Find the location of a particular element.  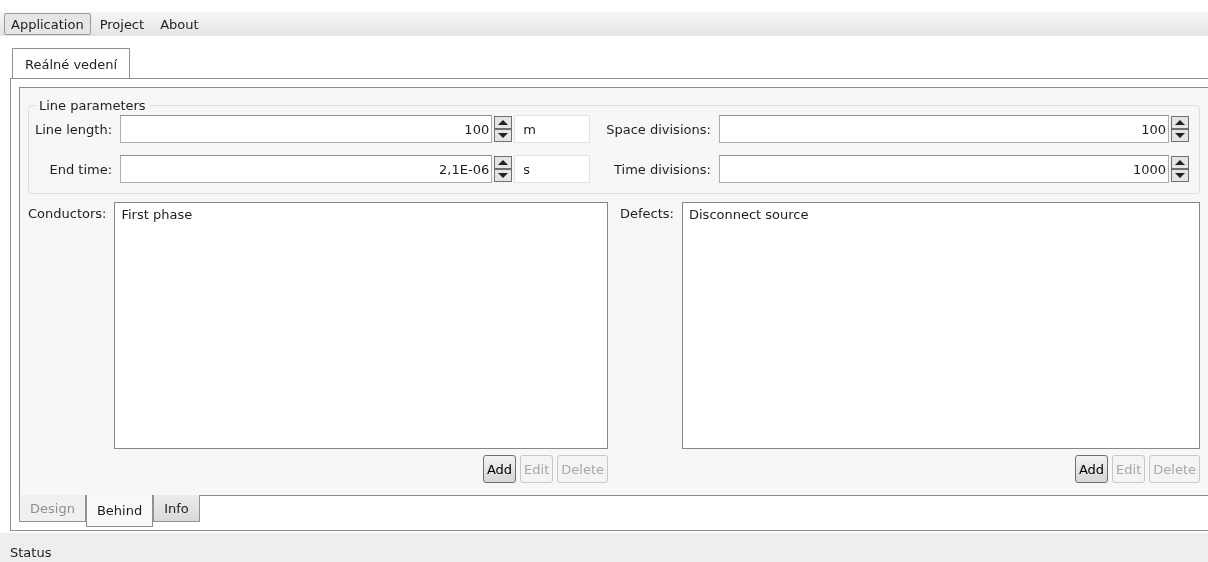

status-bar: Status is located at coordinates (604, 547).